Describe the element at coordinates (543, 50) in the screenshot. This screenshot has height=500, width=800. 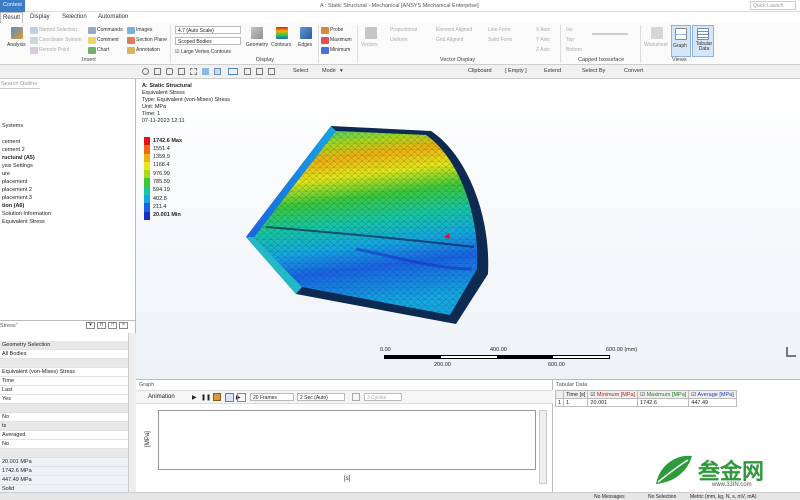
I see `z-axis-option: Z Axis` at that location.